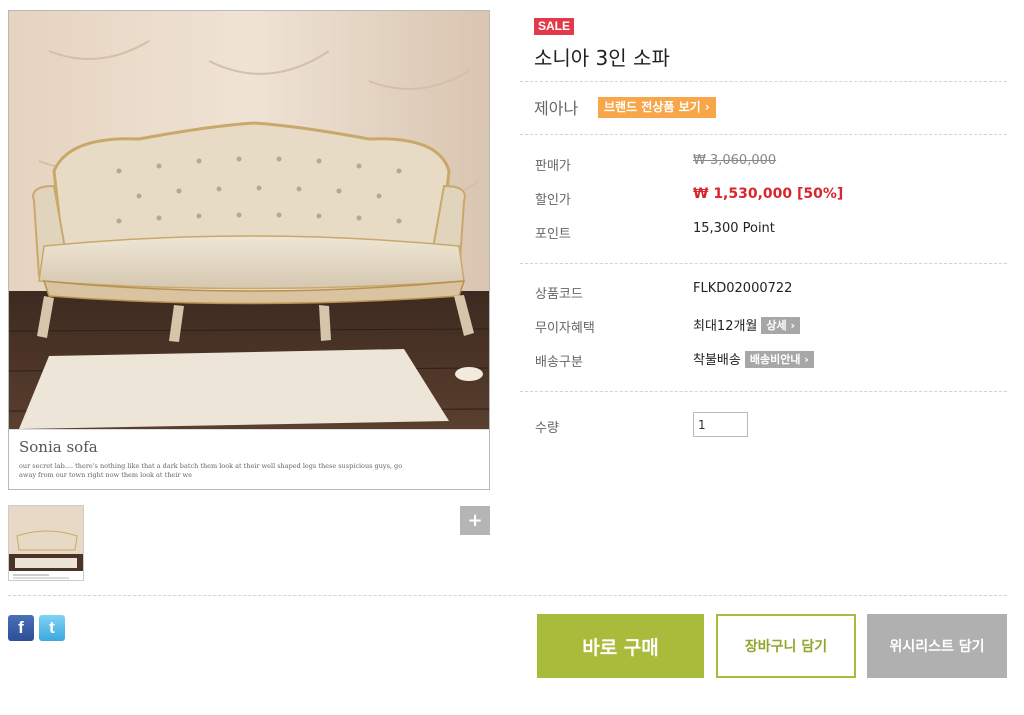 This screenshot has height=715, width=1024. What do you see at coordinates (554, 26) in the screenshot?
I see `sale-badge: SALE` at bounding box center [554, 26].